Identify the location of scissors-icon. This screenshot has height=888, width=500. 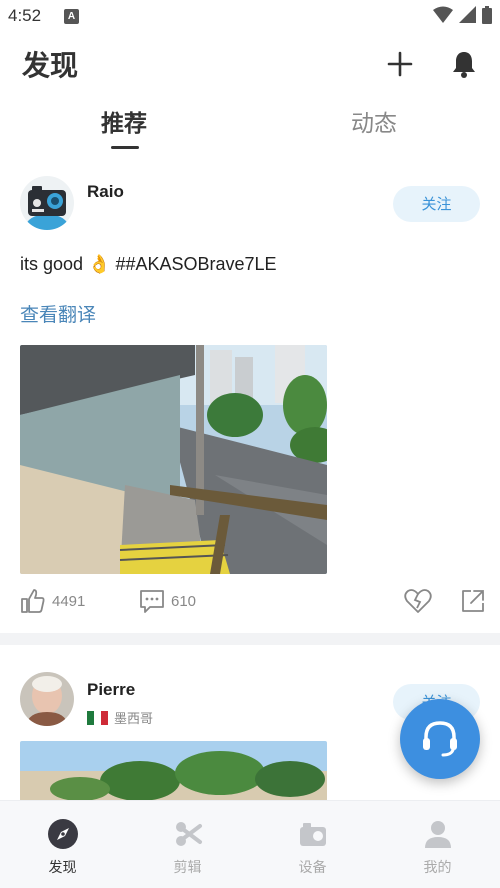
(188, 834).